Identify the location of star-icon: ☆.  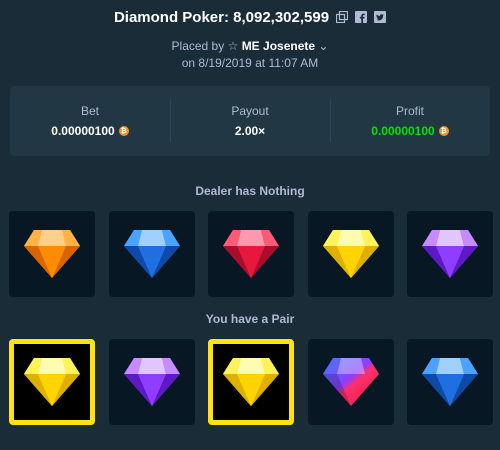
(233, 46).